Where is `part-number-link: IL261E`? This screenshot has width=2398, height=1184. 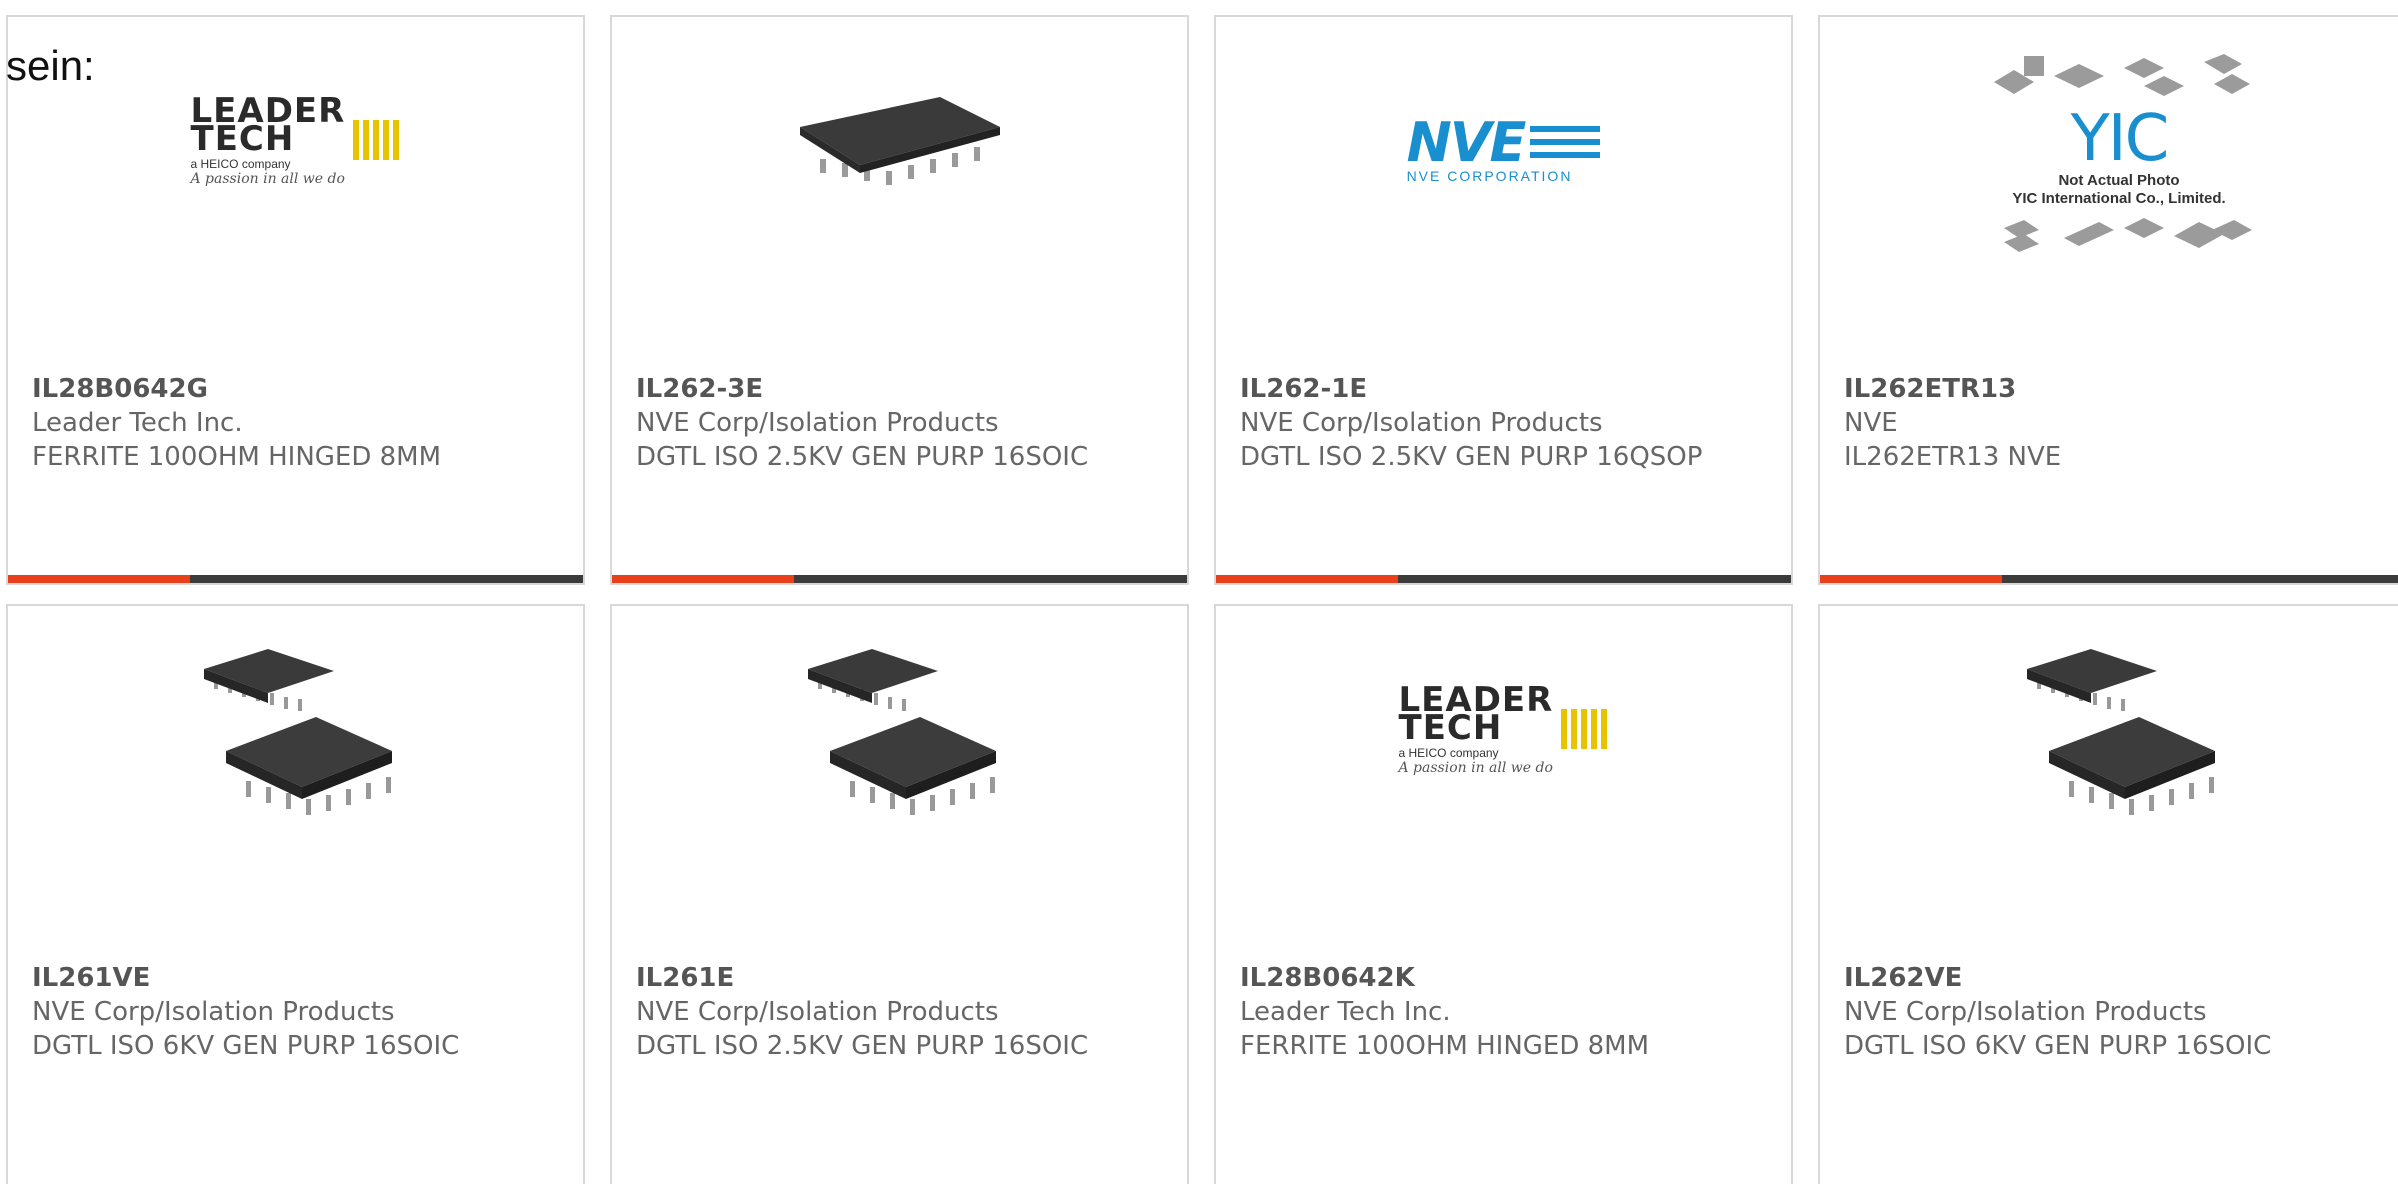
part-number-link: IL261E is located at coordinates (901, 978).